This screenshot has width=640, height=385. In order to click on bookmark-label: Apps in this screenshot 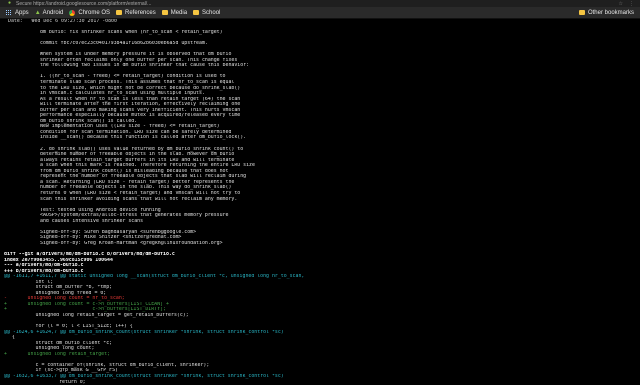, I will do `click(22, 12)`.